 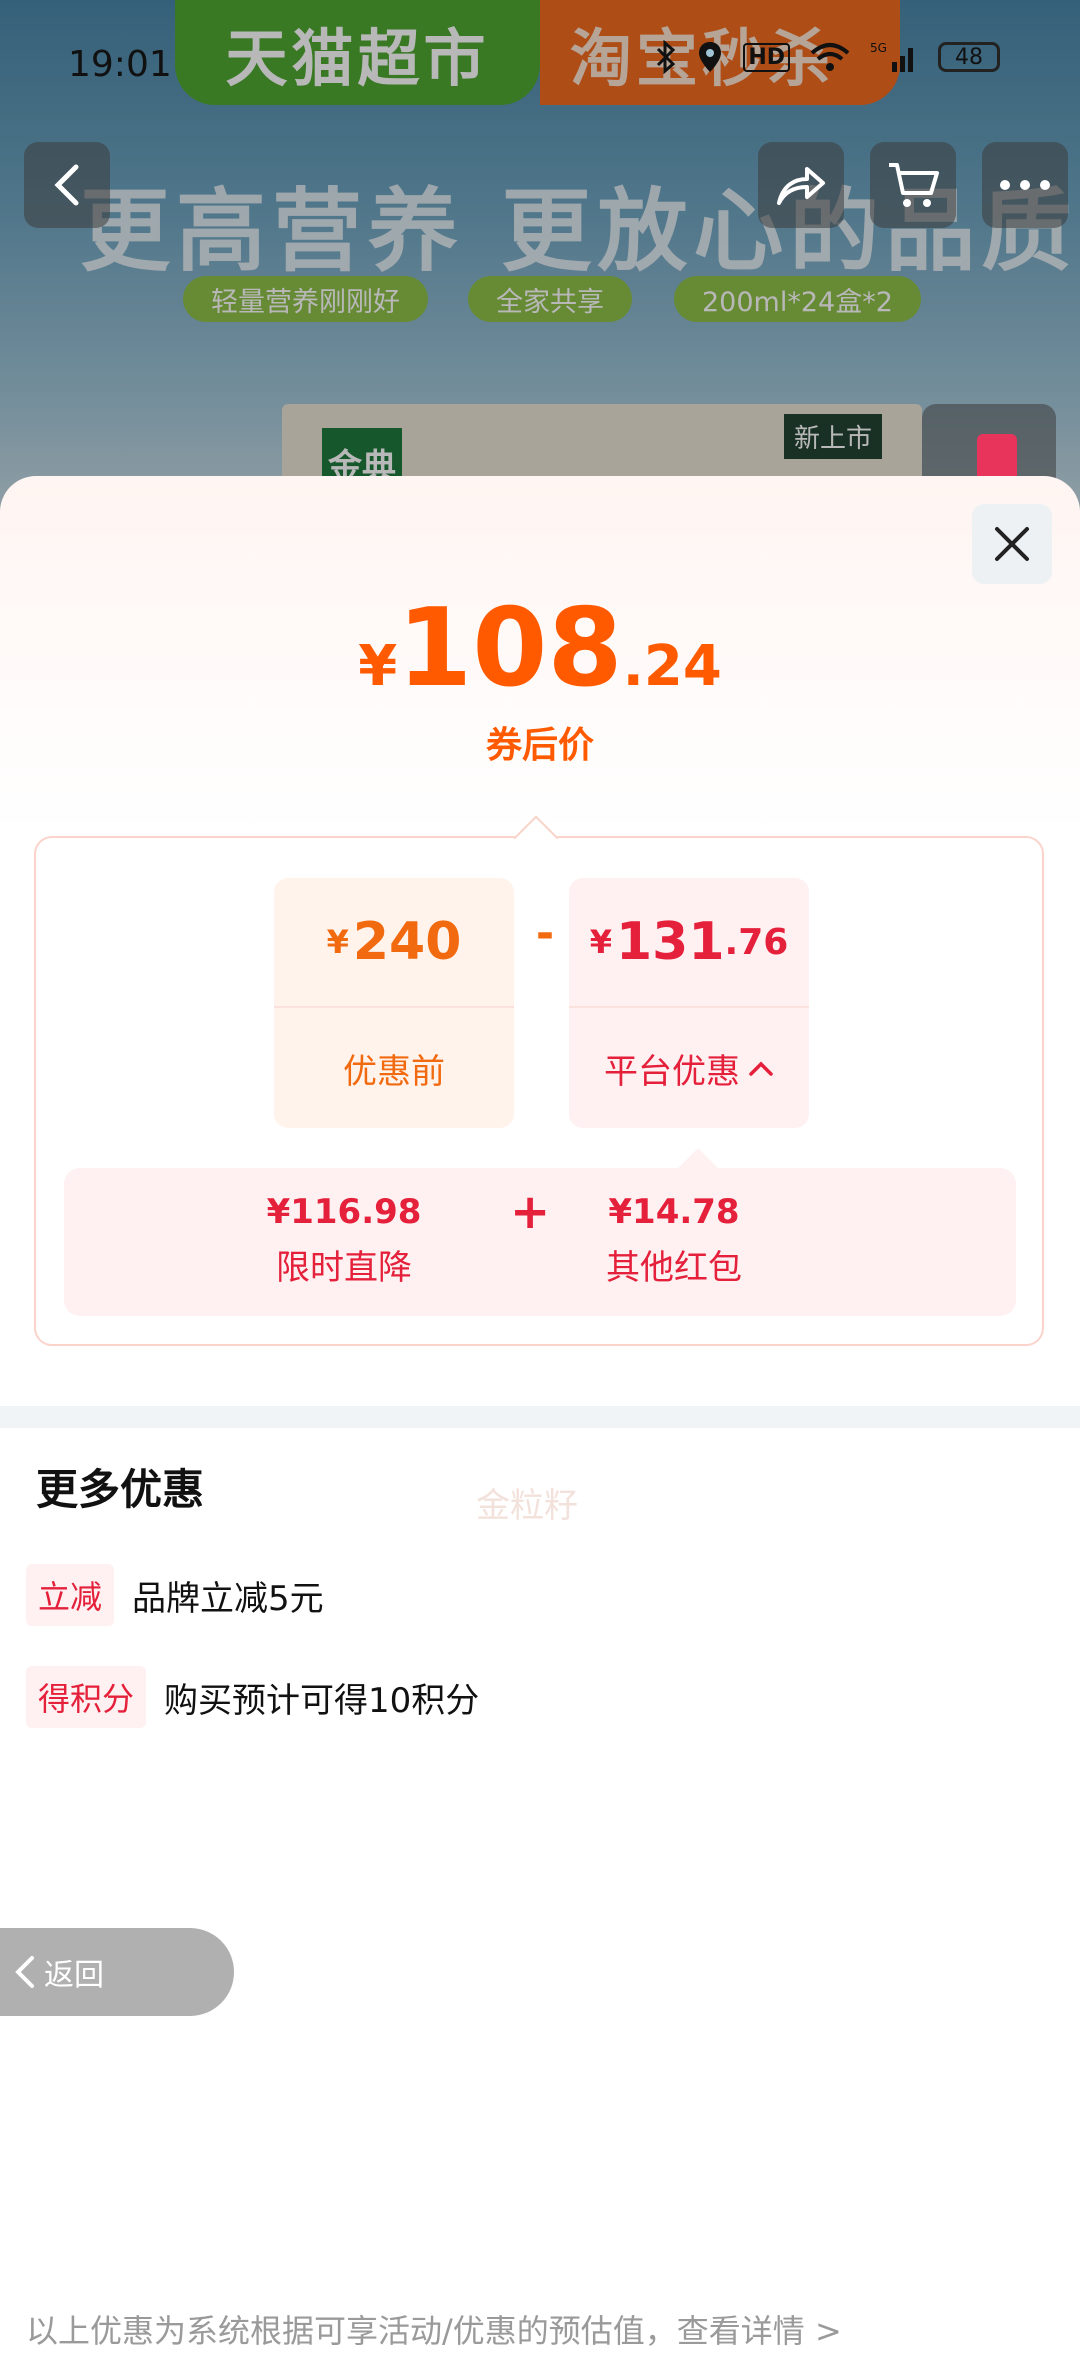 I want to click on cart-icon, so click(x=914, y=185).